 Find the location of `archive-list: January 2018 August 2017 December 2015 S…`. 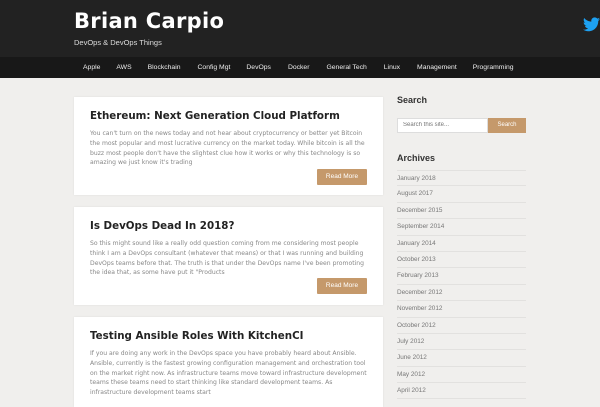

archive-list: January 2018 August 2017 December 2015 S… is located at coordinates (461, 285).